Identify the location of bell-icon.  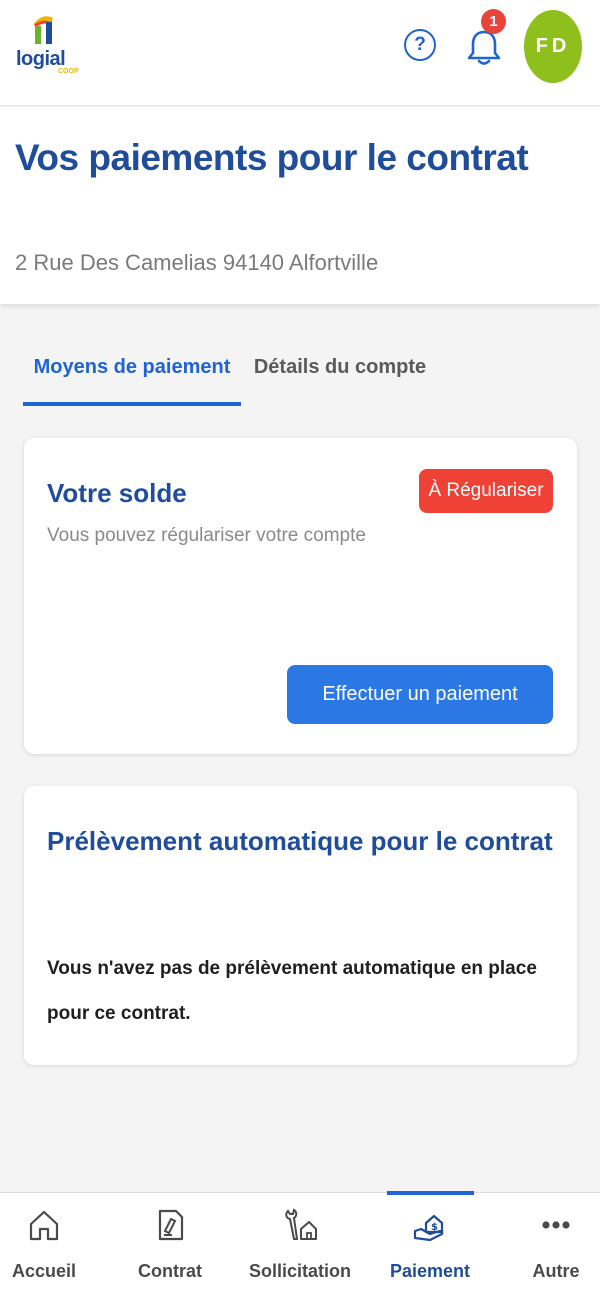
(484, 47).